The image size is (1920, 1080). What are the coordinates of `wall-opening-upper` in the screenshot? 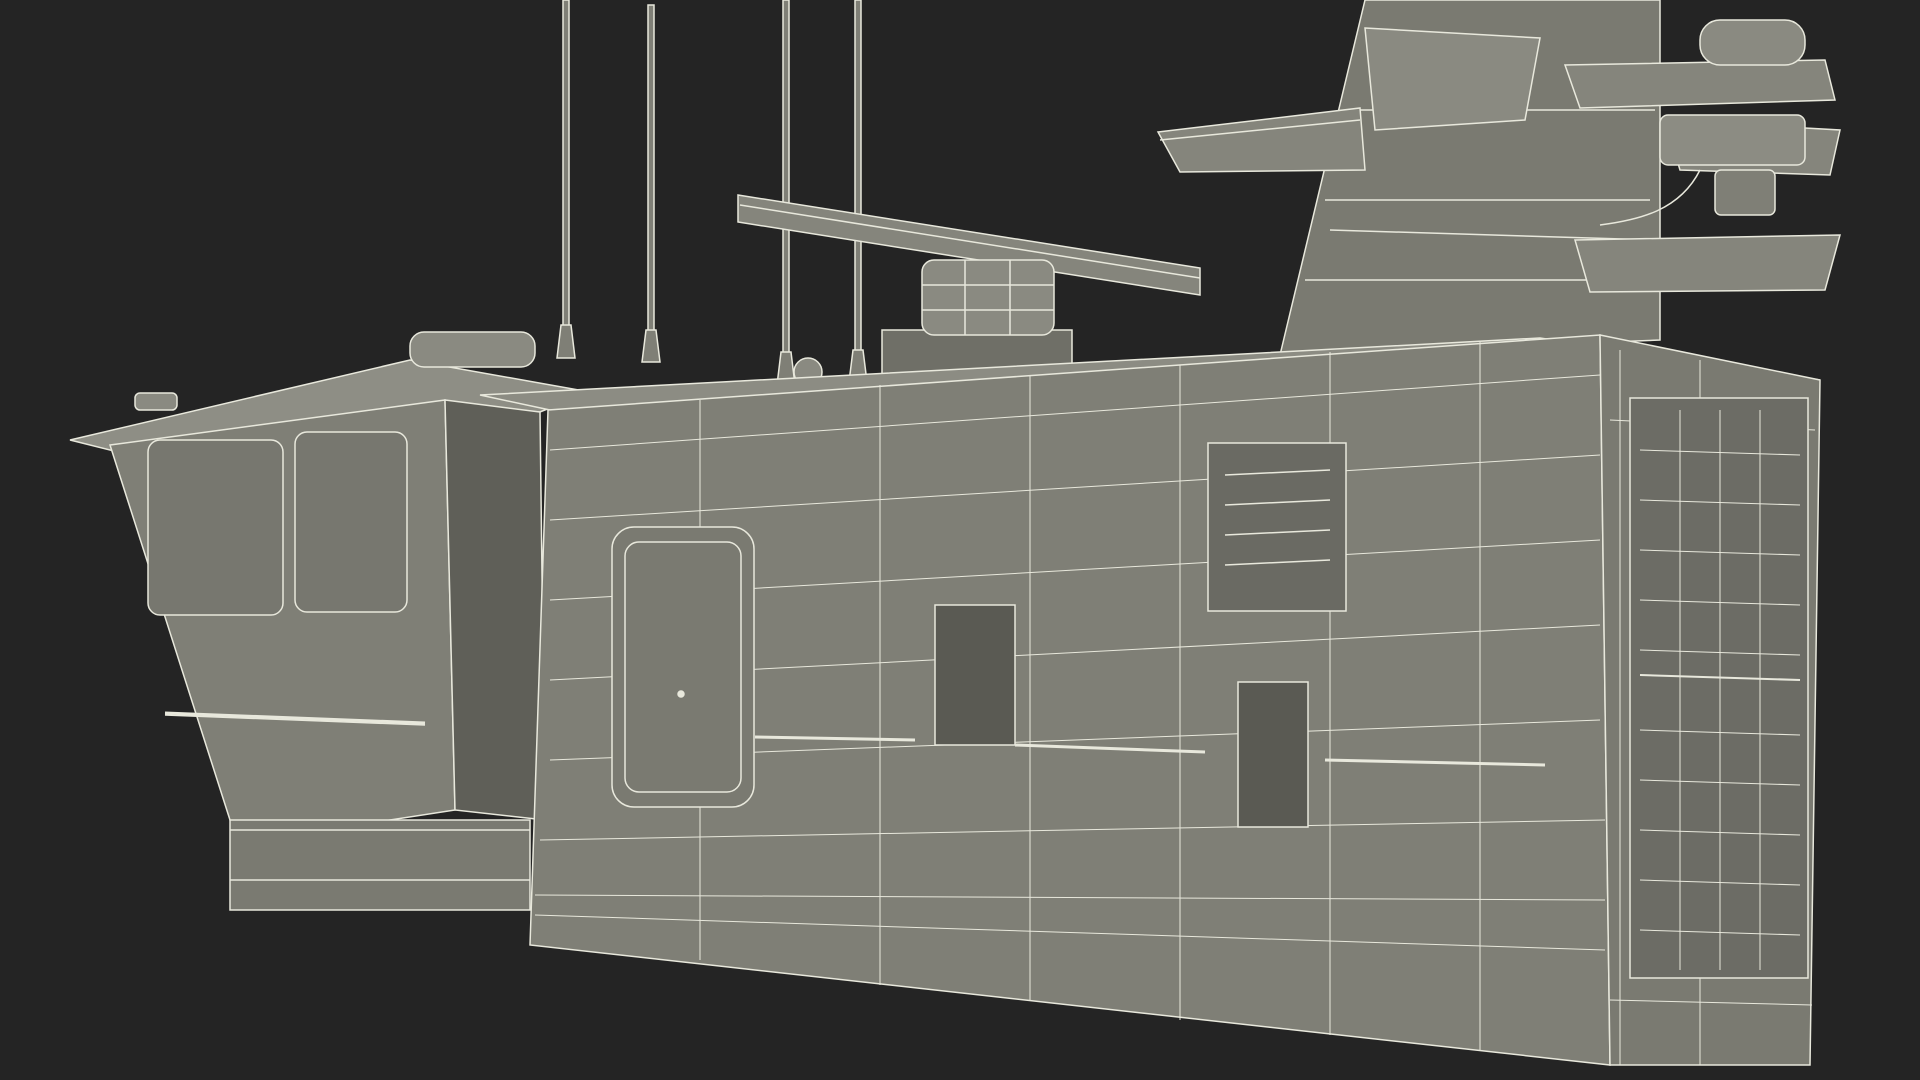 It's located at (975, 675).